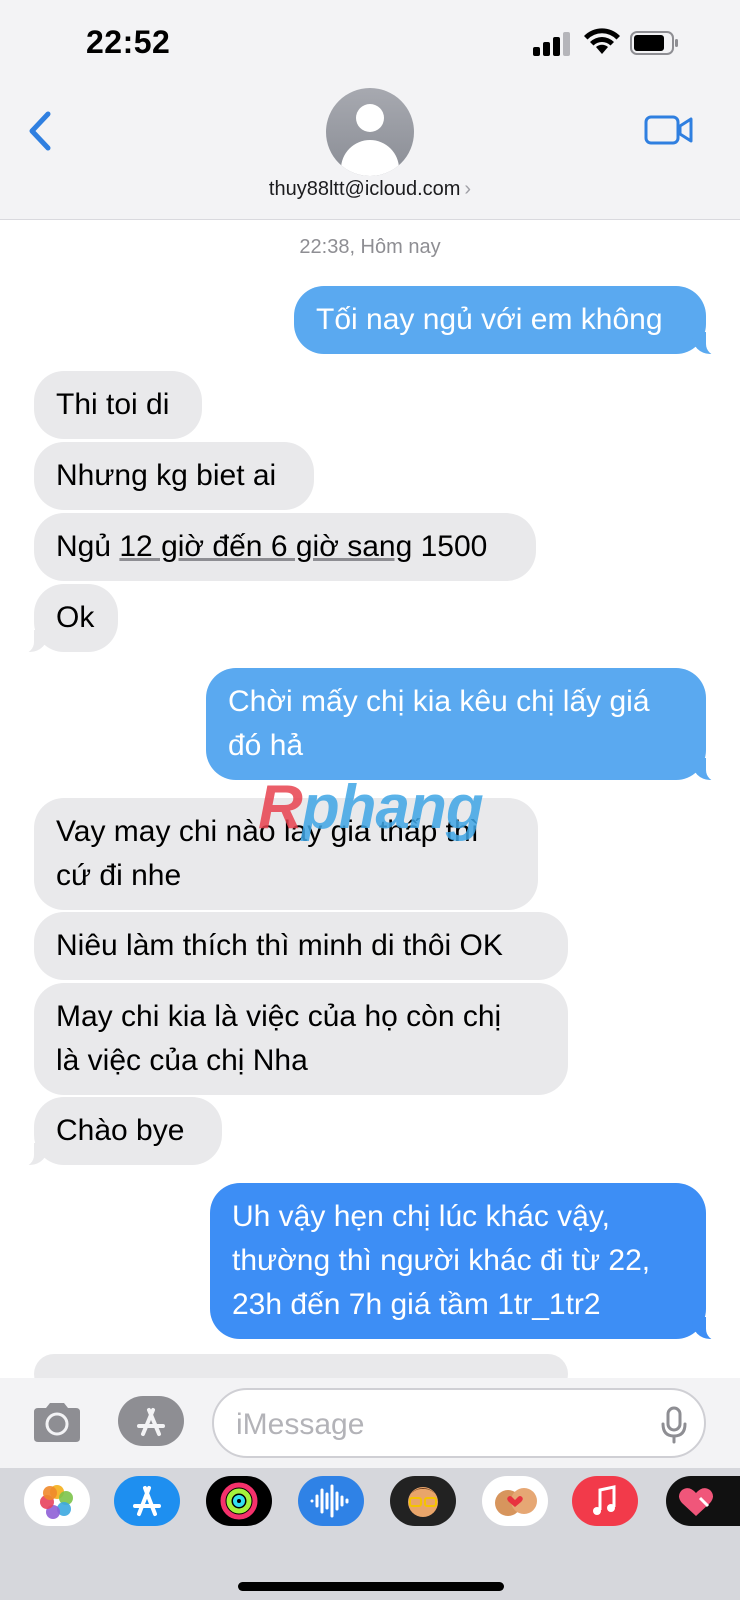 The image size is (740, 1600). I want to click on message-composer: iMessage, so click(370, 1423).